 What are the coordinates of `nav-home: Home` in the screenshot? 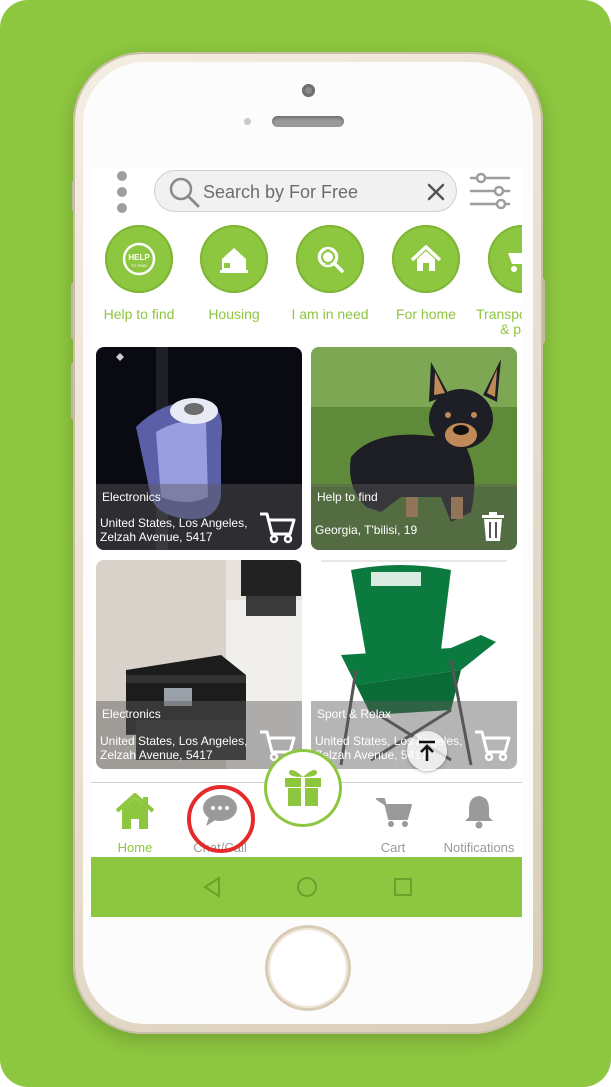 It's located at (135, 820).